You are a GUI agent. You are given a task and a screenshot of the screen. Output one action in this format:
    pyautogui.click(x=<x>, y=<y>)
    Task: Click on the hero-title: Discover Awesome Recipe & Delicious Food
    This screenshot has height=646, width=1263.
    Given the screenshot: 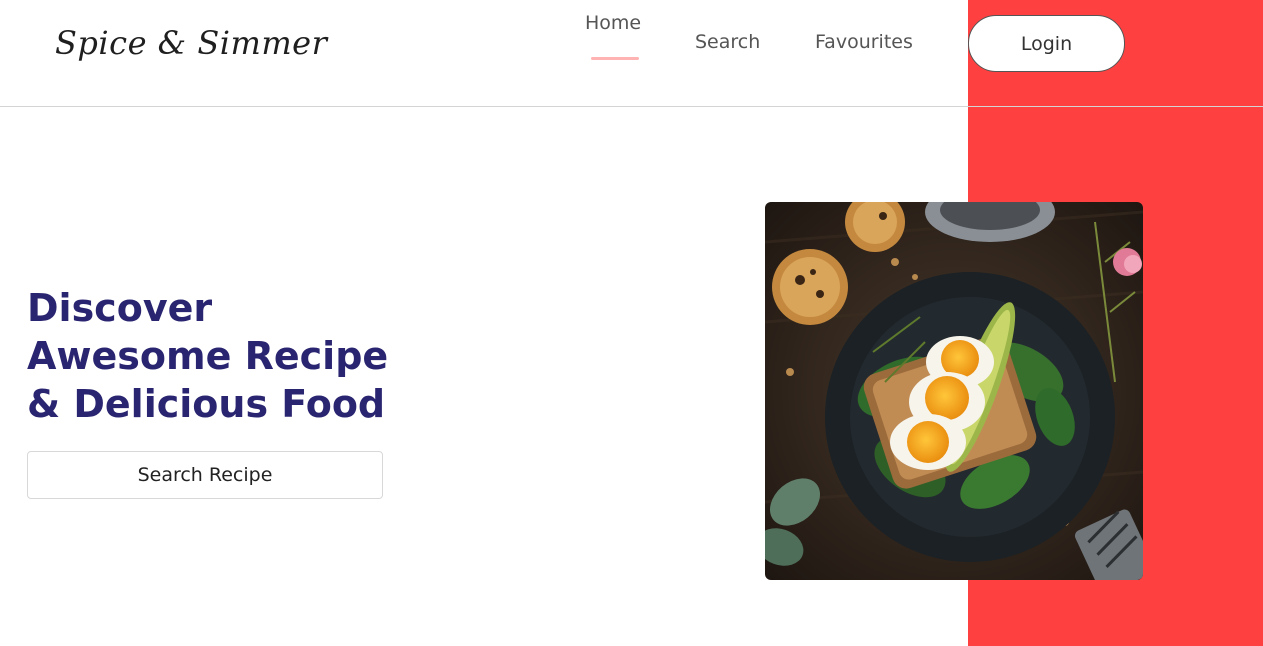 What is the action you would take?
    pyautogui.click(x=227, y=356)
    